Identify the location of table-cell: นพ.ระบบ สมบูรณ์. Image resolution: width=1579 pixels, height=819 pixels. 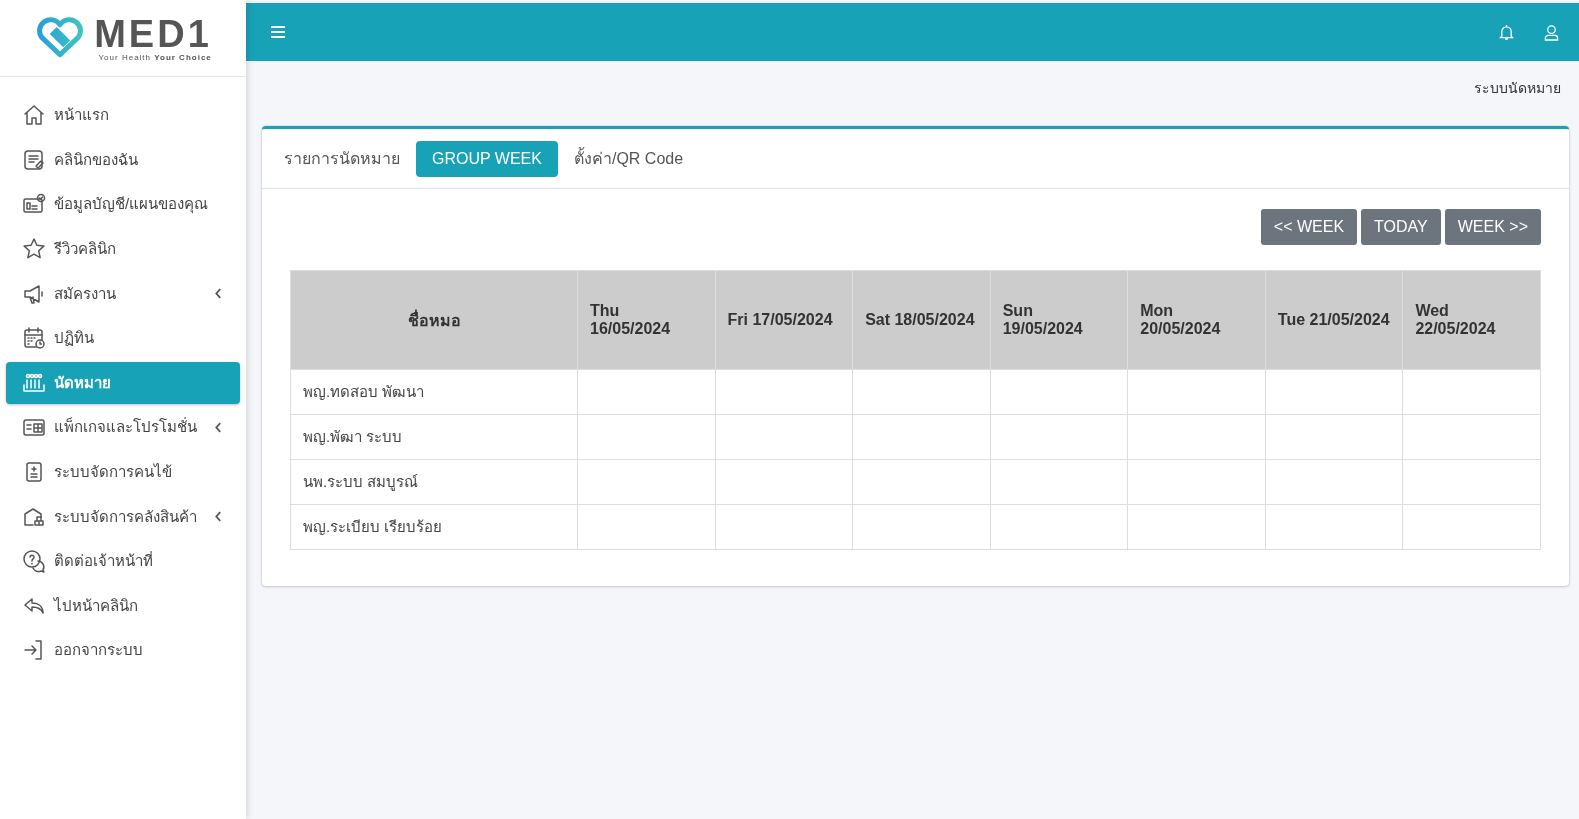
(434, 482).